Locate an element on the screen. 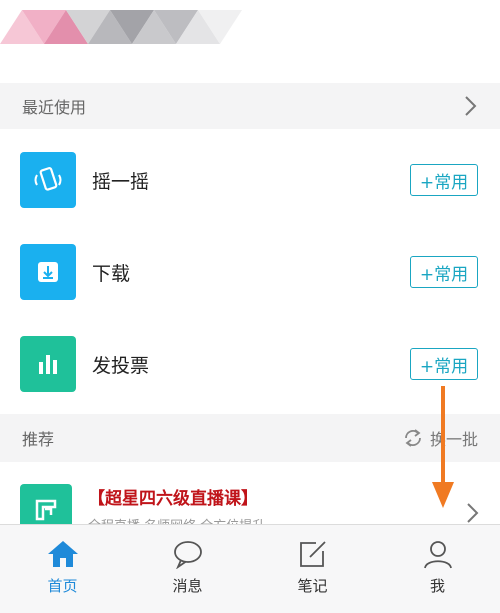 This screenshot has width=500, height=613. annotation-arrow-icon is located at coordinates (443, 447).